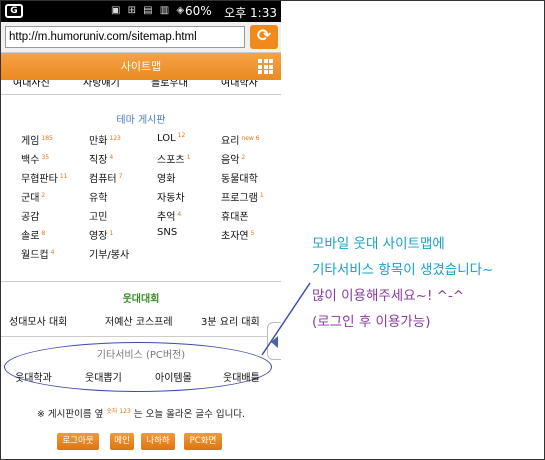  I want to click on annotation-line-4: (로그인 후 이용가능), so click(371, 322).